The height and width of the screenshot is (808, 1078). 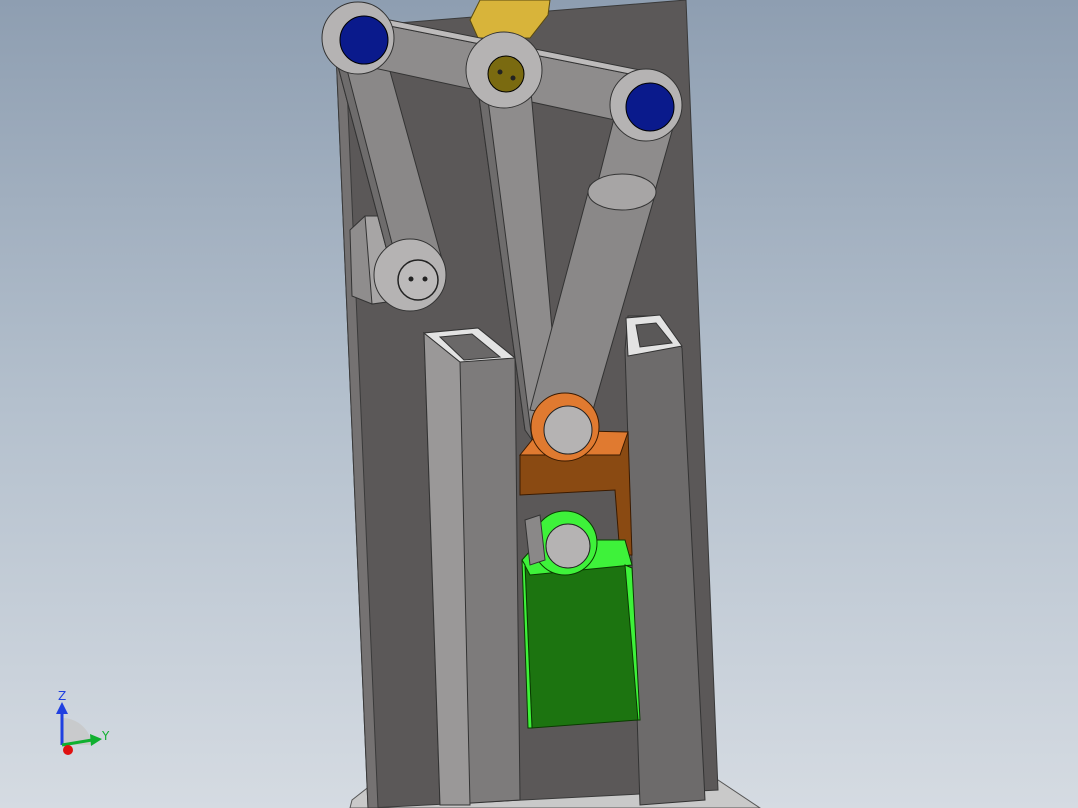 I want to click on left-top-pin, so click(x=364, y=40).